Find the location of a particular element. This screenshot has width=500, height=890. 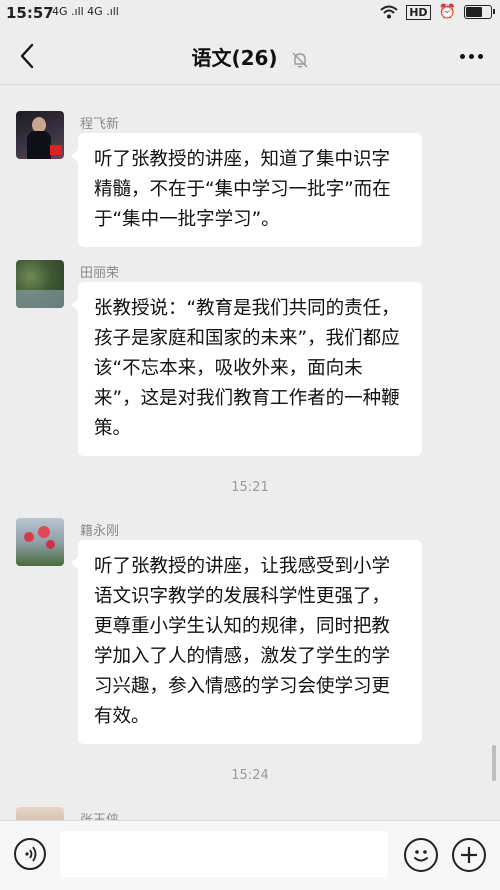

voice-icon is located at coordinates (31, 854).